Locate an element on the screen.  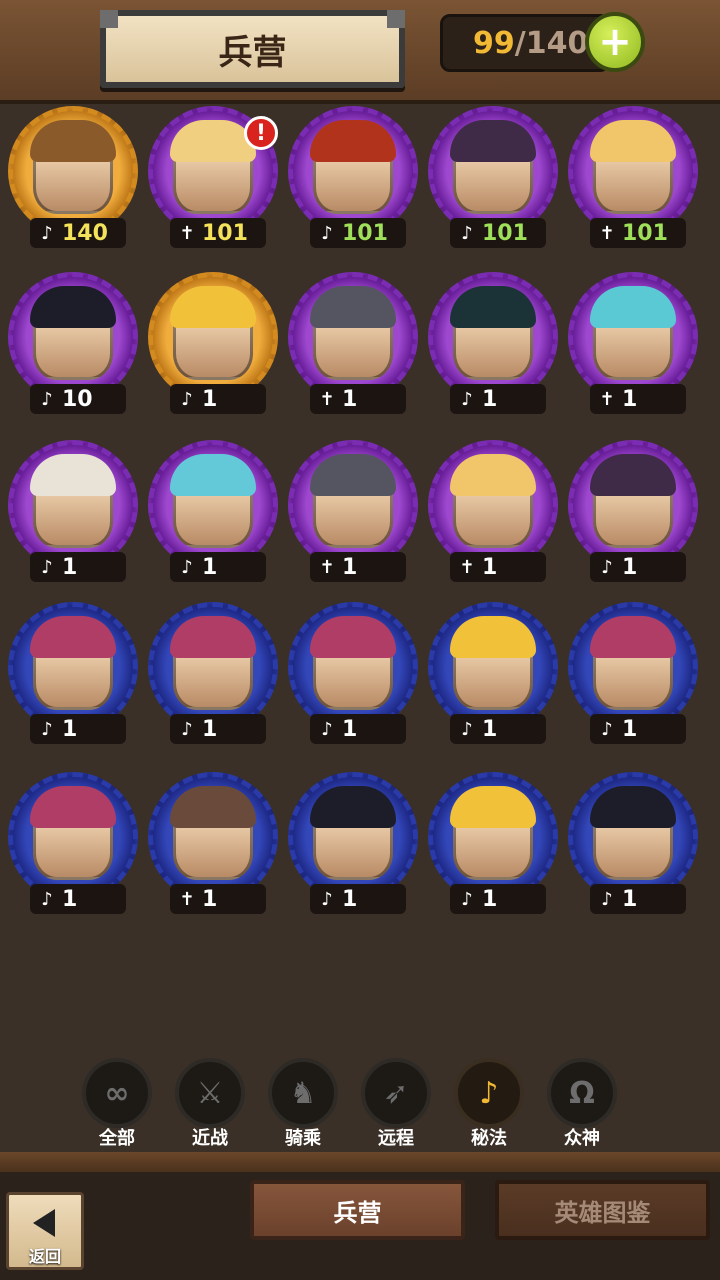
filter-label: 近战 is located at coordinates (210, 1138).